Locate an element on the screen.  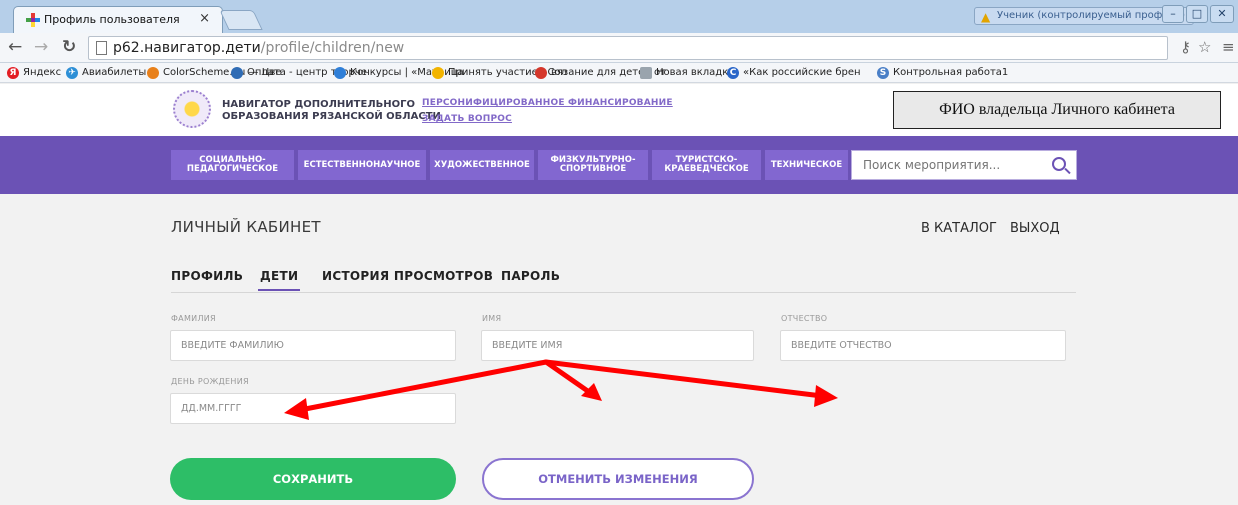
cancel-changes-button: ОТМЕНИТЬ ИЗМЕНЕНИЯ is located at coordinates (618, 479).